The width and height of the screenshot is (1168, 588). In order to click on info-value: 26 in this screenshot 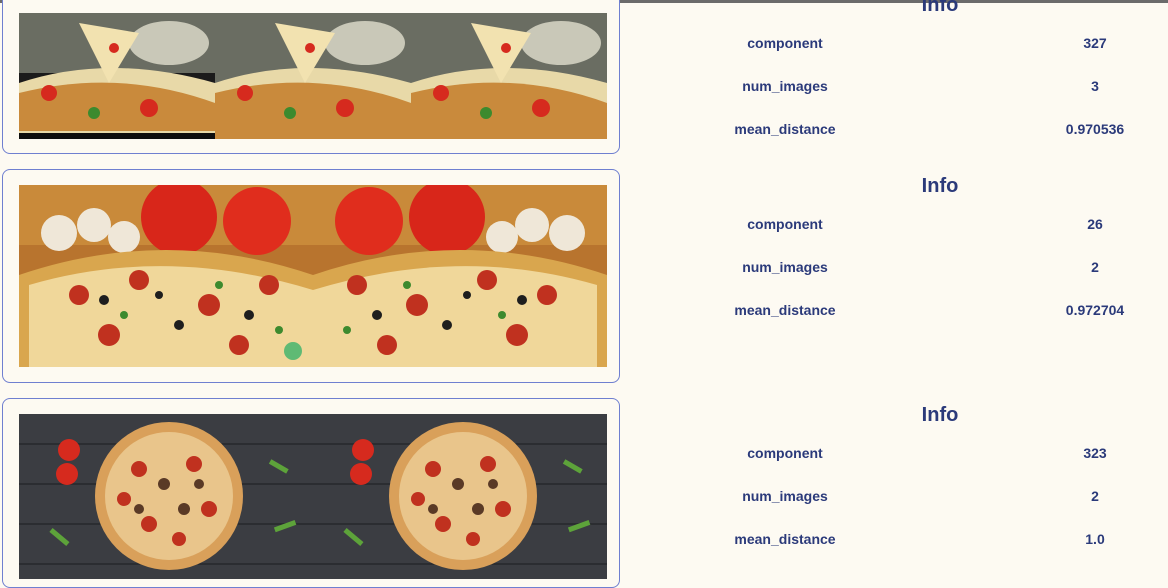, I will do `click(1095, 224)`.